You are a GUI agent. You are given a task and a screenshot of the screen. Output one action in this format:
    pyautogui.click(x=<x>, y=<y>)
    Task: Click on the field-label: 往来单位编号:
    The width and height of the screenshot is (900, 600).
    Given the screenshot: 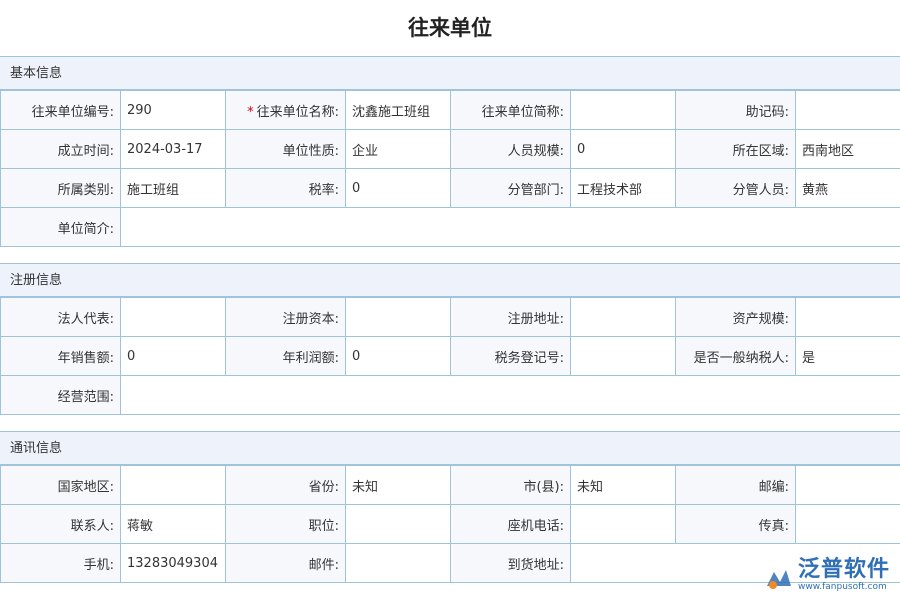 What is the action you would take?
    pyautogui.click(x=61, y=110)
    